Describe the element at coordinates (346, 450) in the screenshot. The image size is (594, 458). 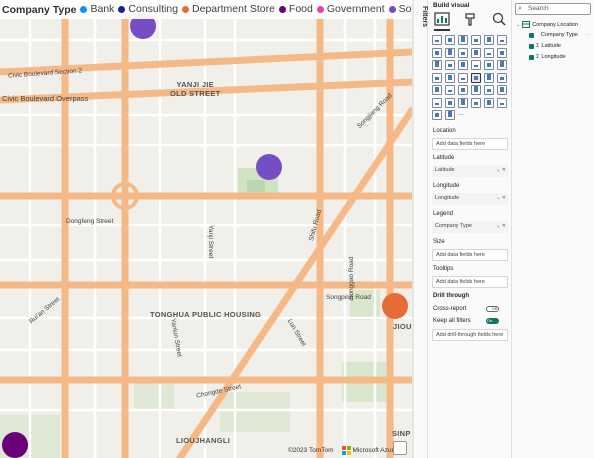
I see `microsoft-logo-icon` at that location.